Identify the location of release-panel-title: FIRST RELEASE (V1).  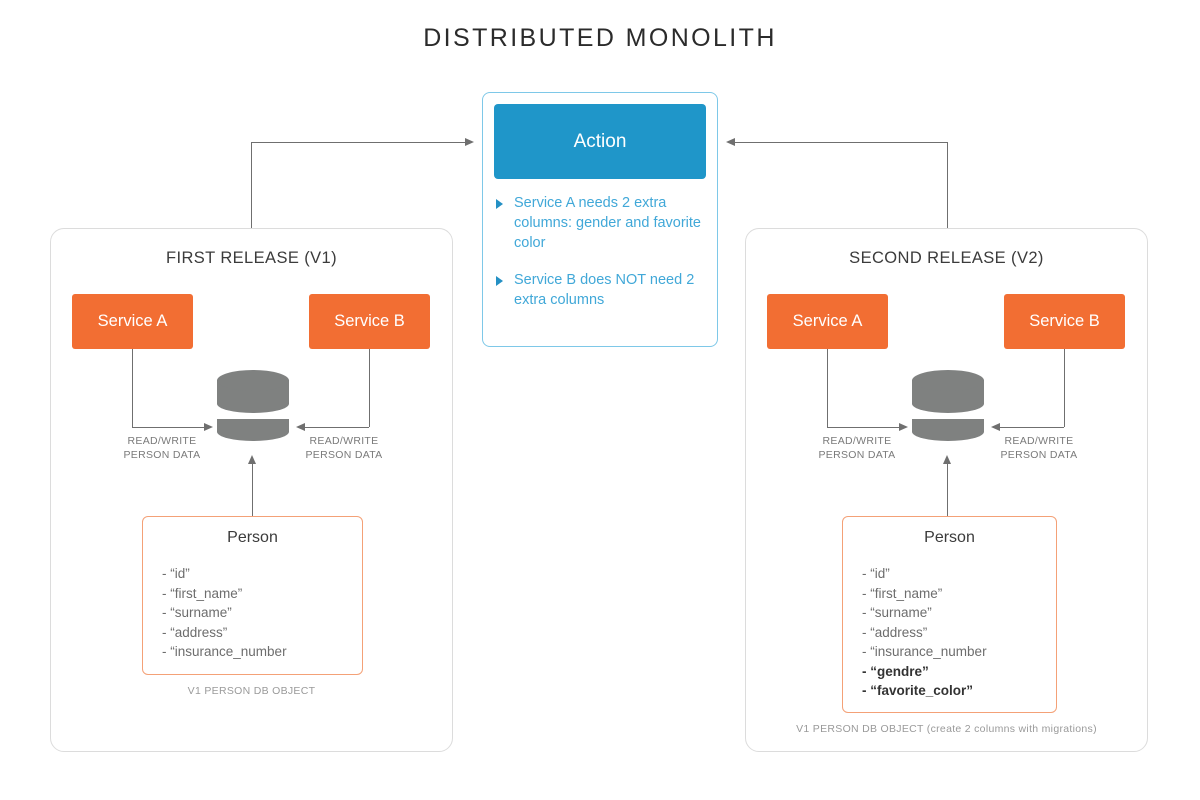
(251, 258).